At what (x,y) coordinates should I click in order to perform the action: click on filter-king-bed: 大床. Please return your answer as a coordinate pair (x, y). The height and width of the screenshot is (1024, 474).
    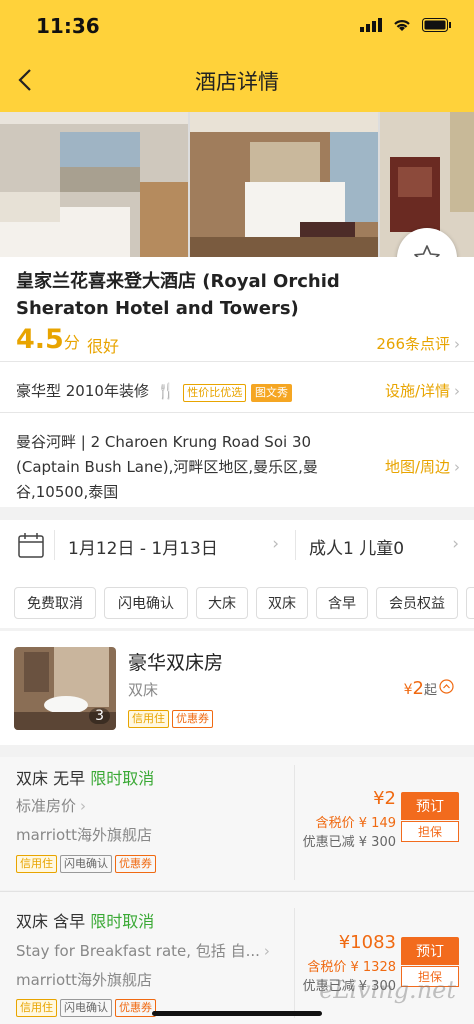
    Looking at the image, I should click on (222, 603).